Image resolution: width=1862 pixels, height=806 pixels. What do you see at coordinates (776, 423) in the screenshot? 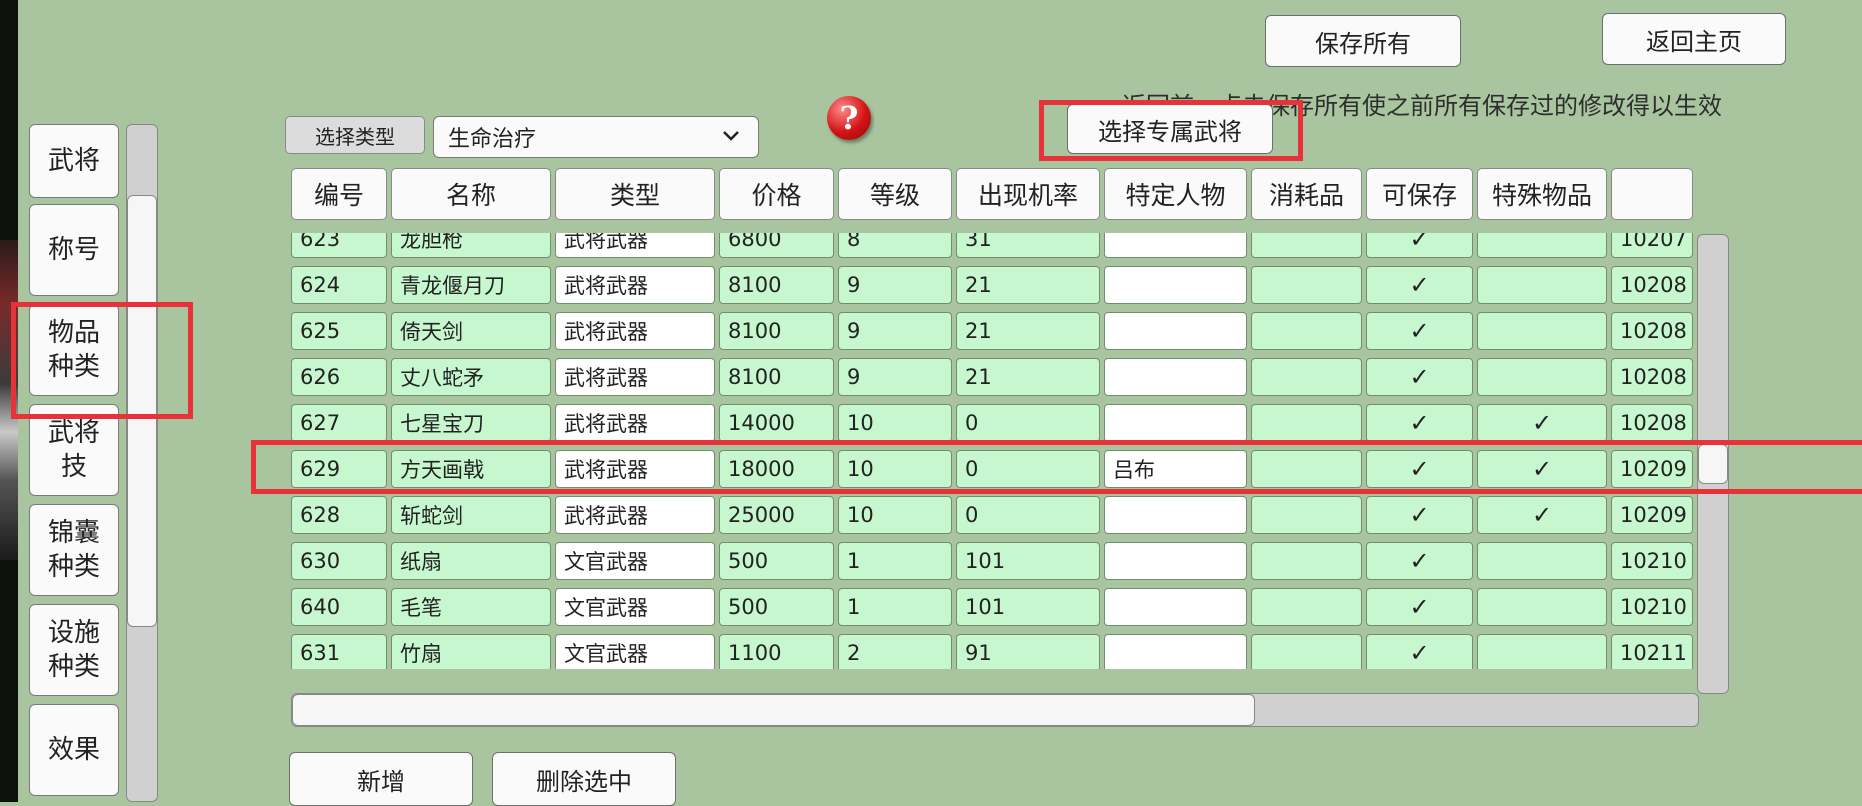
I see `cell-price: 14000` at bounding box center [776, 423].